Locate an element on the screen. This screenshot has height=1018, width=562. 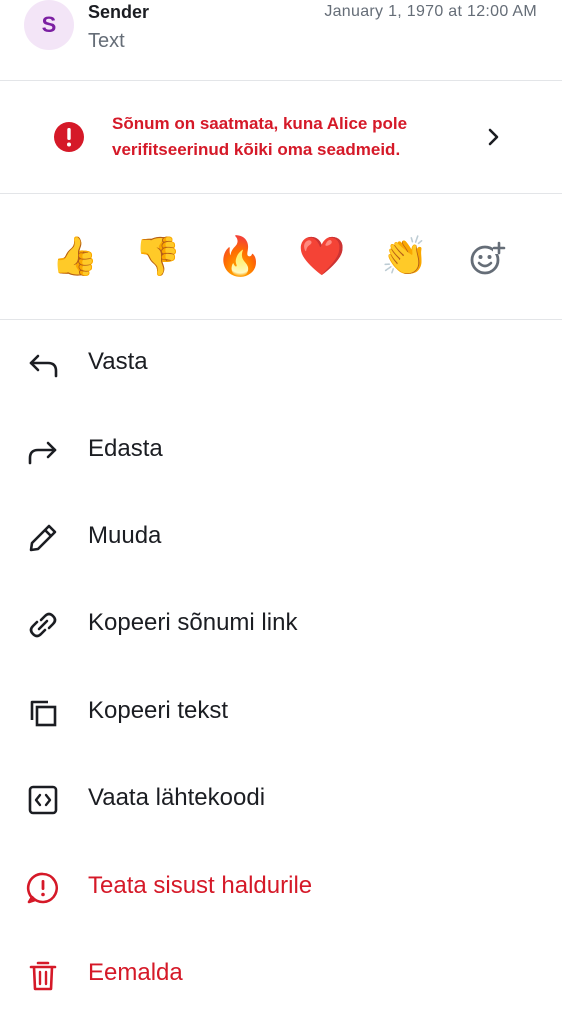
menu-item-remove: Eemalda is located at coordinates (281, 974).